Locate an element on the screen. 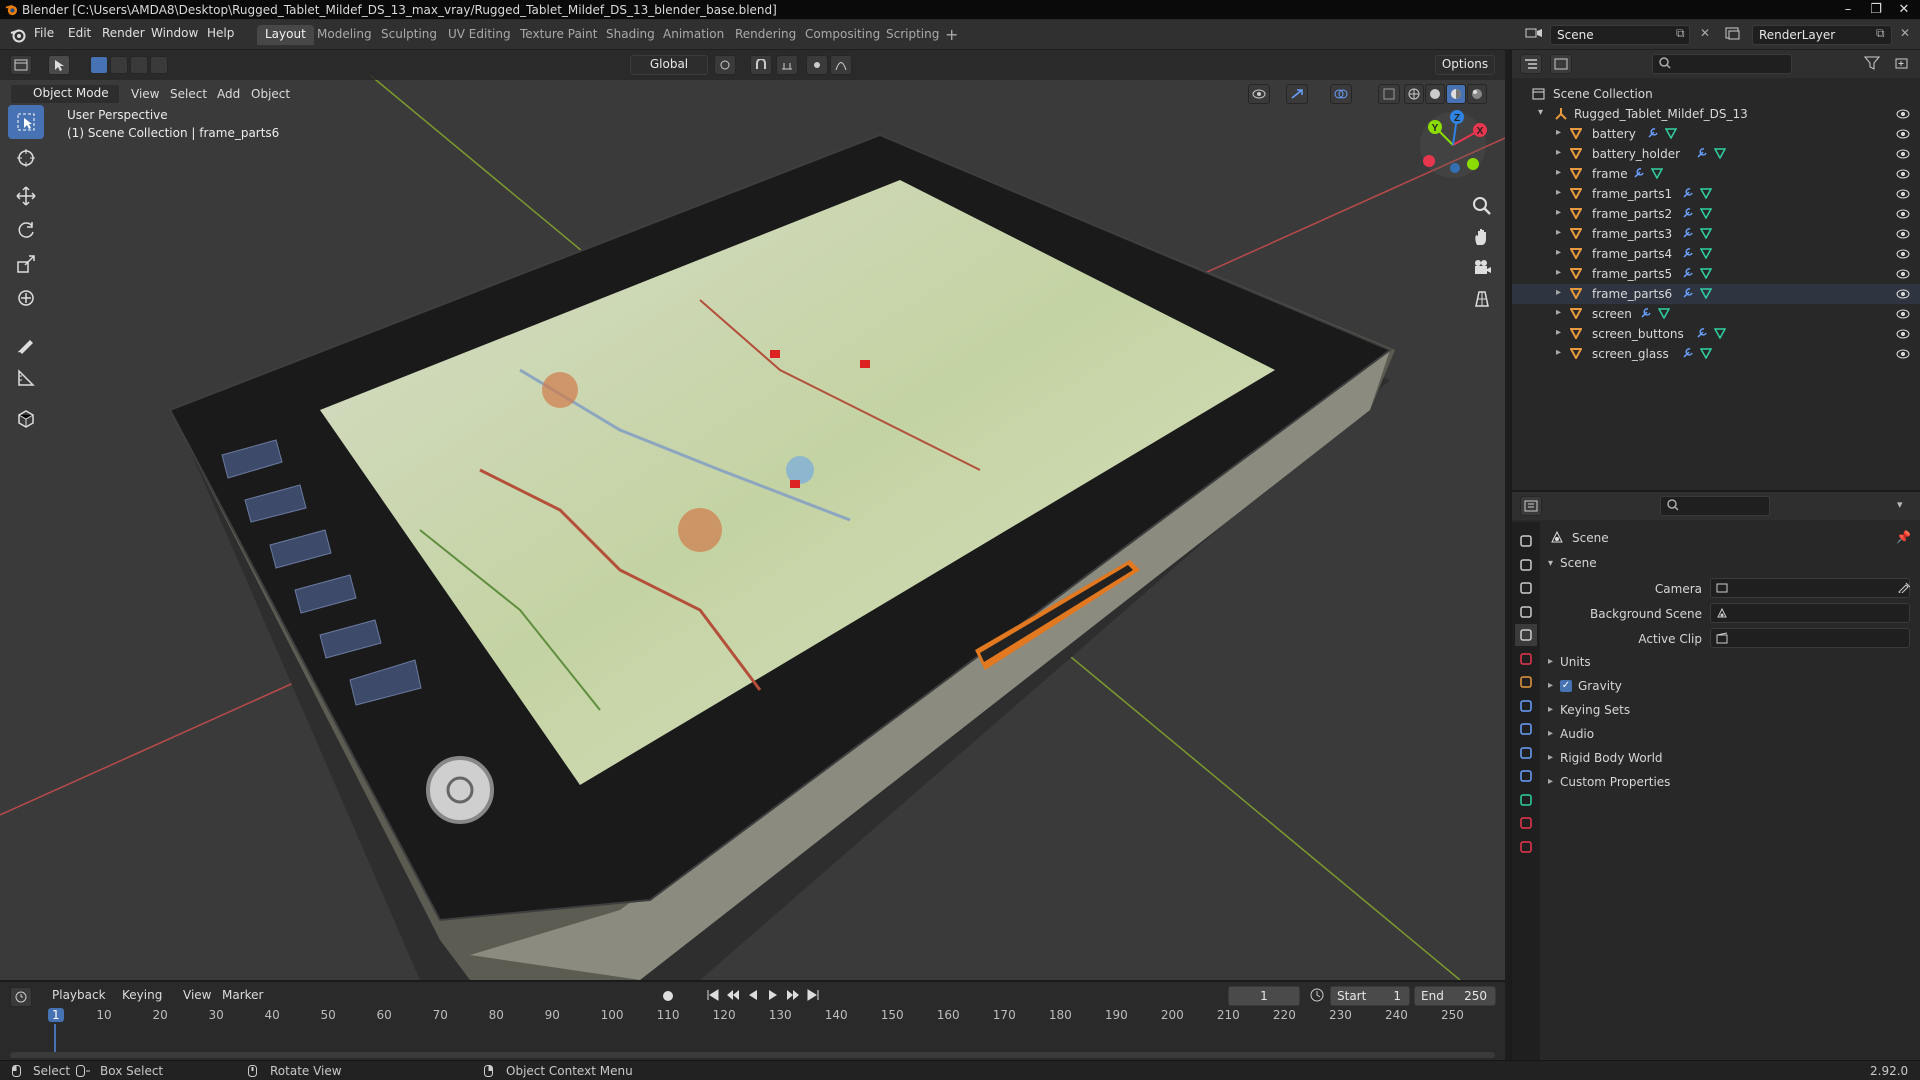  section-keying-sets: ▸ Keying Sets is located at coordinates (1730, 711).